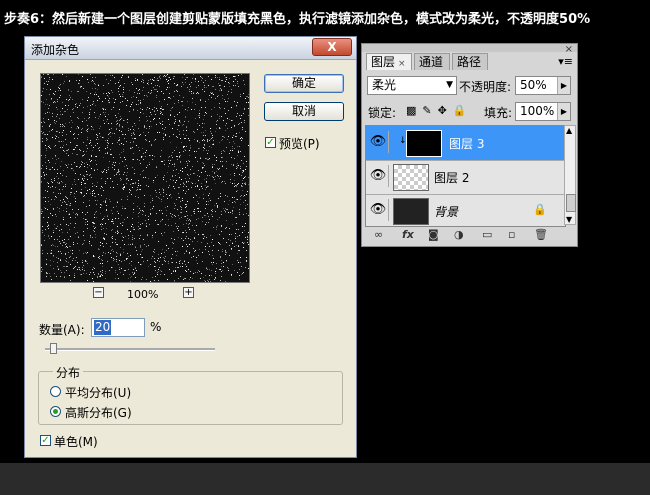  What do you see at coordinates (45, 440) in the screenshot?
I see `monochrome-checkbox: ✓` at bounding box center [45, 440].